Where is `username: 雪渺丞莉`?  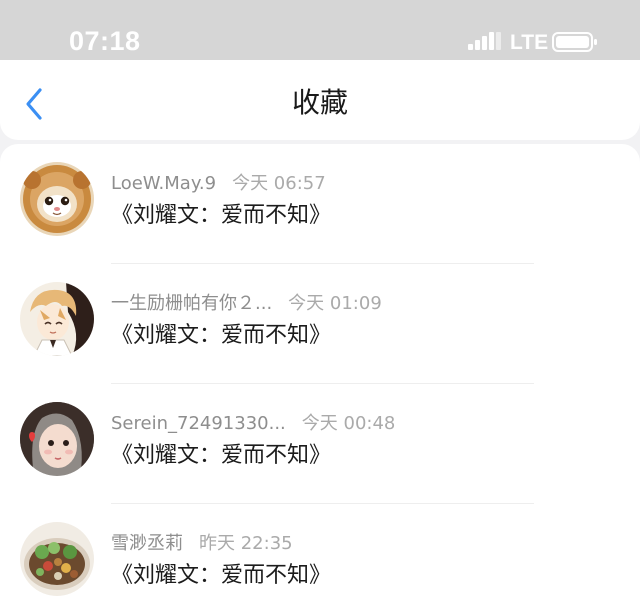
username: 雪渺丞莉 is located at coordinates (147, 543).